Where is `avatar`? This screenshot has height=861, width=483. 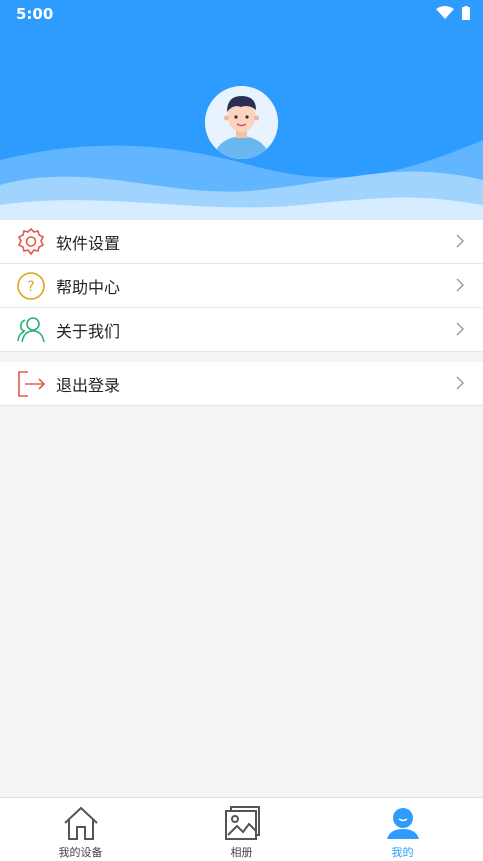 avatar is located at coordinates (241, 122).